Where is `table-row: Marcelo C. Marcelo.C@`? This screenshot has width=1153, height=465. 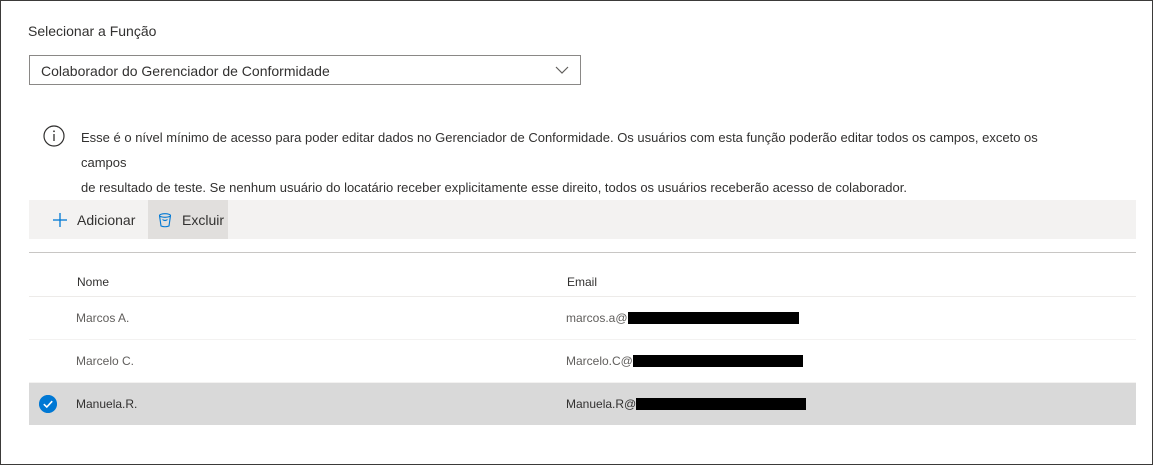 table-row: Marcelo C. Marcelo.C@ is located at coordinates (582, 361).